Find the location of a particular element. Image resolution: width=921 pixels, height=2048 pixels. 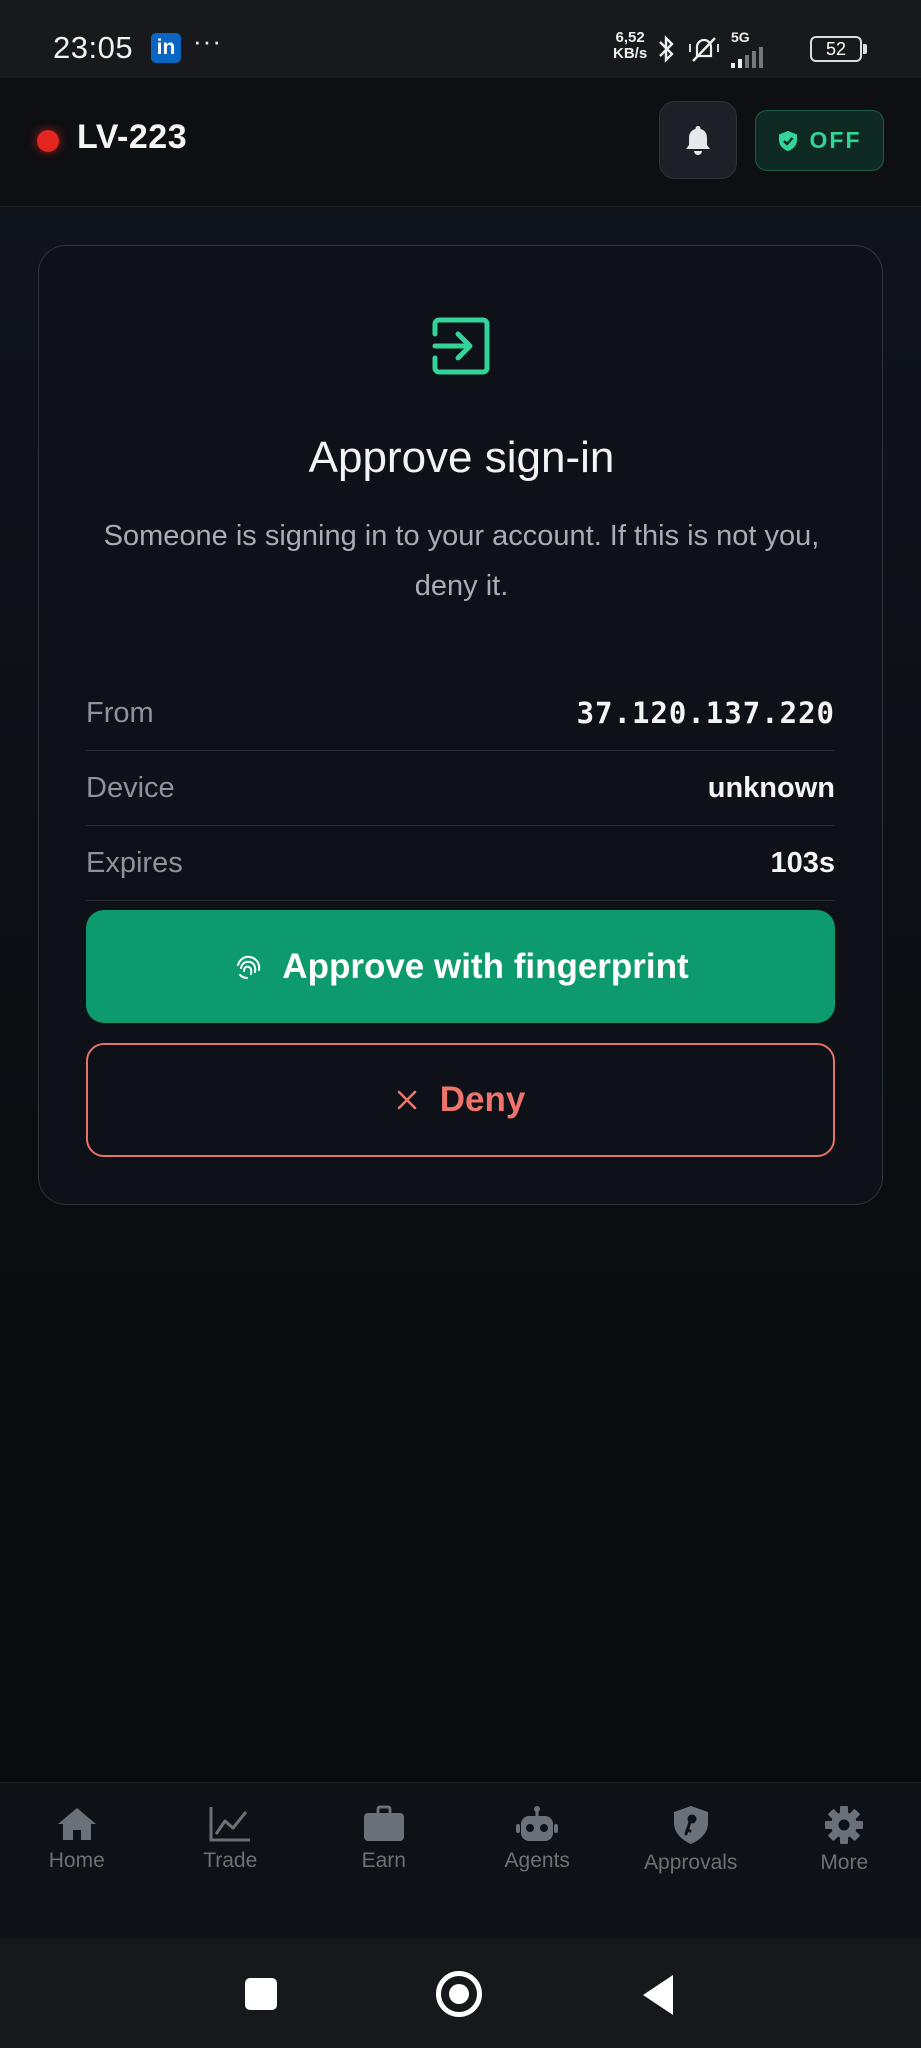

signal-bars-icon is located at coordinates (747, 56).